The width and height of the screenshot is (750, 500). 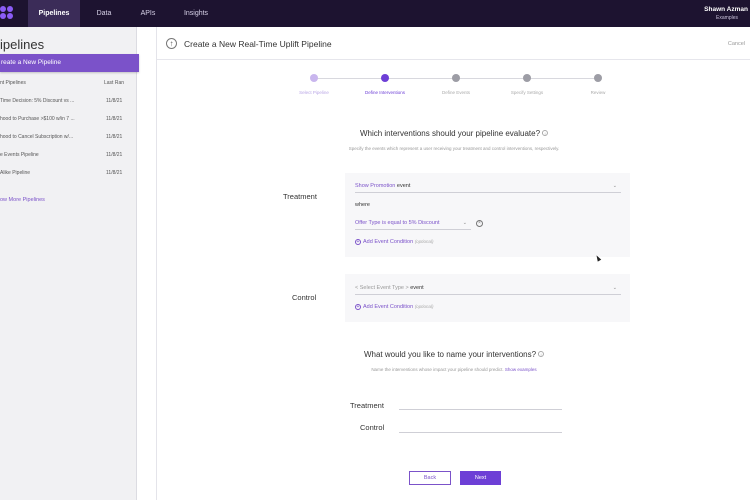 I want to click on control-event-placeholder: < Select Event Type >, so click(x=382, y=288).